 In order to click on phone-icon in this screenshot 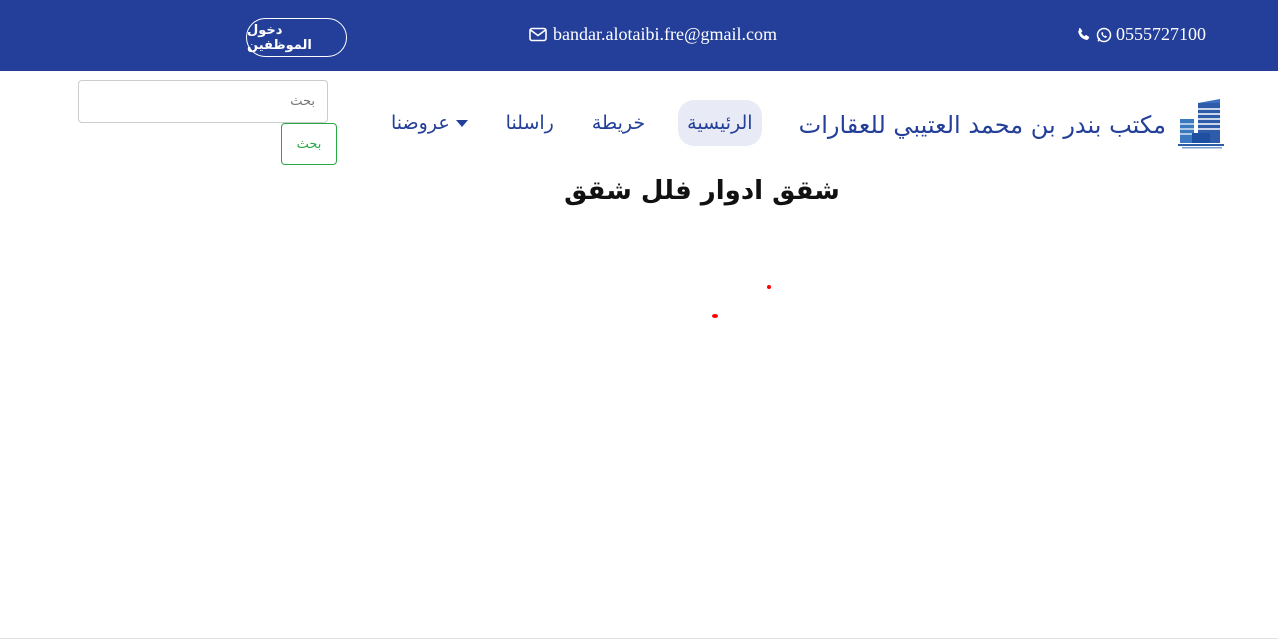, I will do `click(1084, 35)`.